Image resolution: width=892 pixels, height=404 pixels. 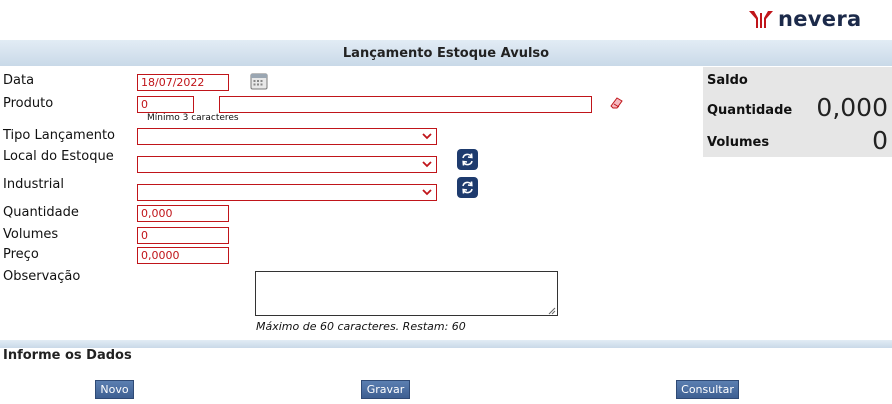 I want to click on preco-label: Preço, so click(x=21, y=254).